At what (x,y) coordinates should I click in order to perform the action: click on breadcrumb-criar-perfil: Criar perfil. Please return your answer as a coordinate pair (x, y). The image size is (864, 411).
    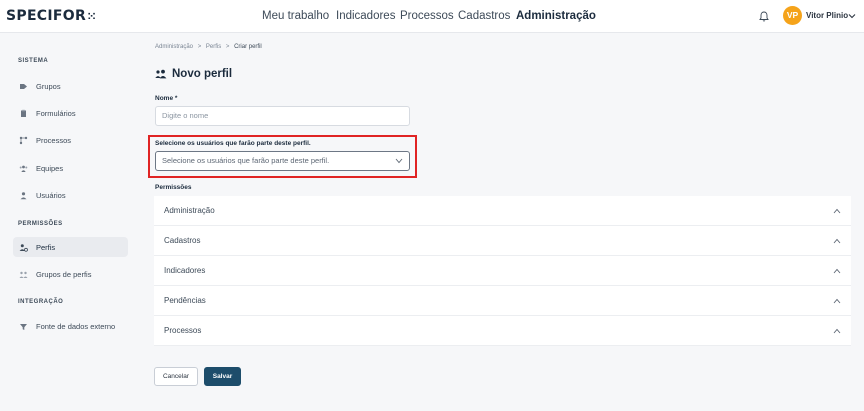
    Looking at the image, I should click on (248, 47).